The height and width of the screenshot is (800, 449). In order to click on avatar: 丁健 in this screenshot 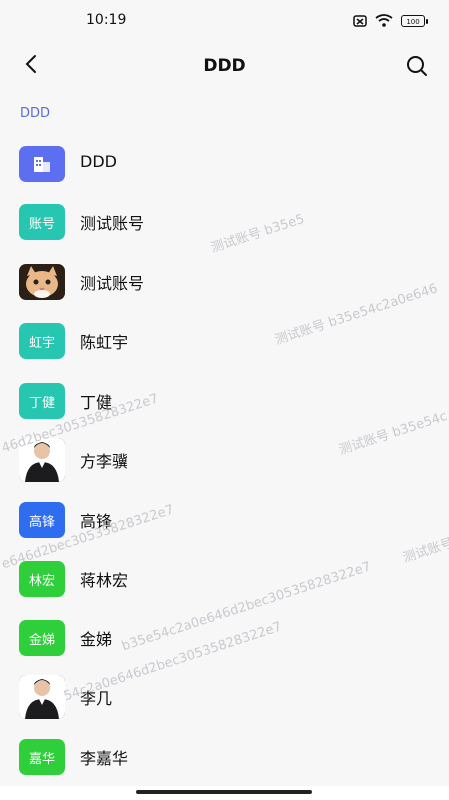, I will do `click(42, 401)`.